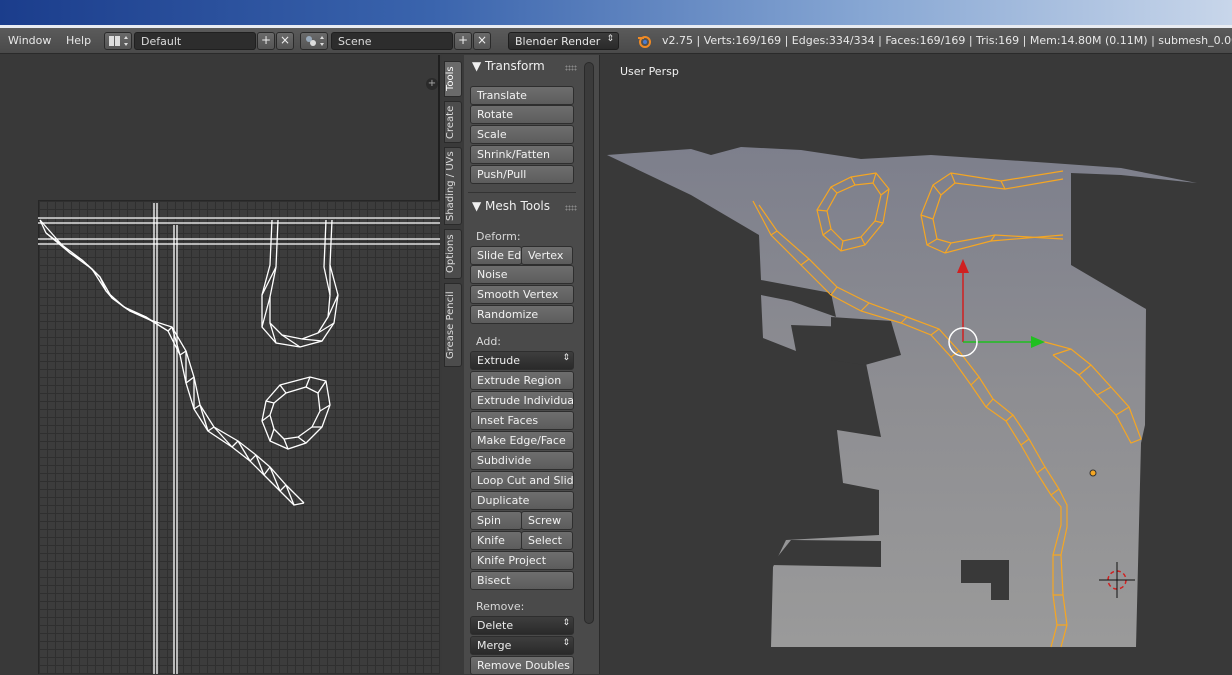 Image resolution: width=1232 pixels, height=675 pixels. What do you see at coordinates (29, 40) in the screenshot?
I see `menu-window: Window` at bounding box center [29, 40].